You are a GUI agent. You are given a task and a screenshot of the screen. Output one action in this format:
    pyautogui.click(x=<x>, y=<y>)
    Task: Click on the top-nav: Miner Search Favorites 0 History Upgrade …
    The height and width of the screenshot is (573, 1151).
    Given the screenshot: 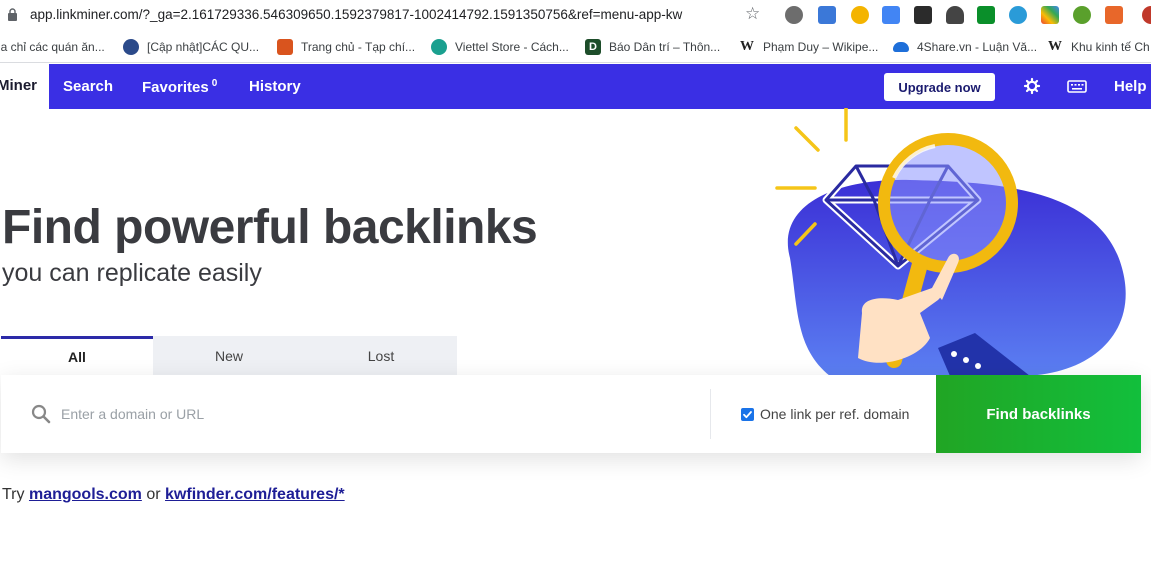 What is the action you would take?
    pyautogui.click(x=575, y=86)
    